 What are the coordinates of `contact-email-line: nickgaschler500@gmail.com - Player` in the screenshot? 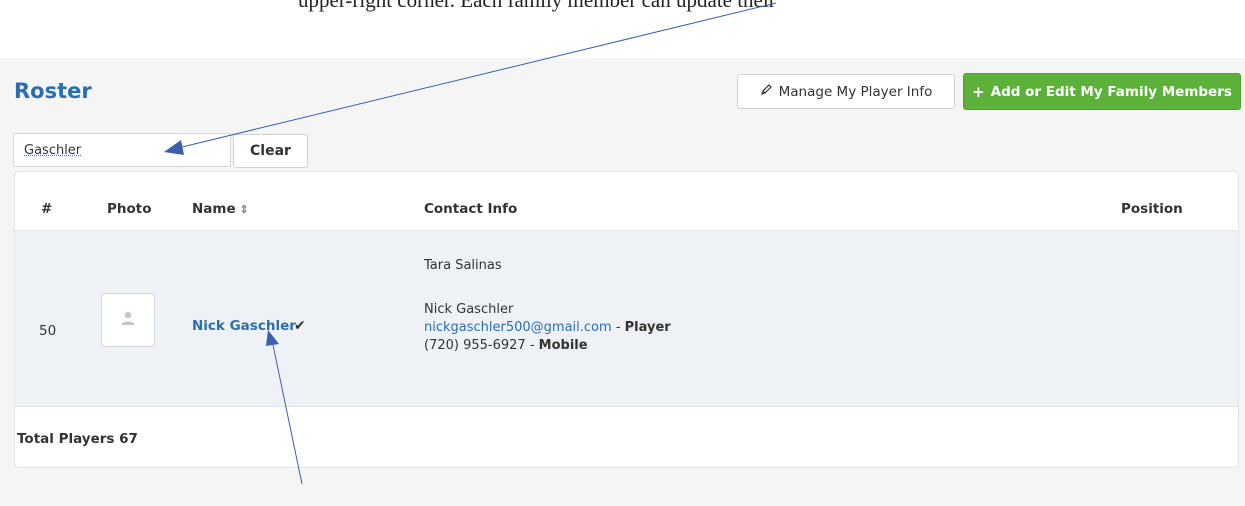 It's located at (547, 327).